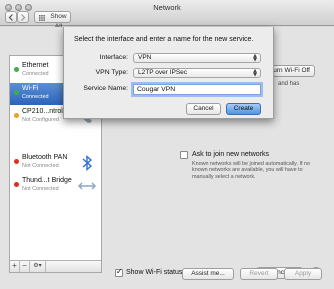  I want to click on service-name-label: Service Name:, so click(105, 88).